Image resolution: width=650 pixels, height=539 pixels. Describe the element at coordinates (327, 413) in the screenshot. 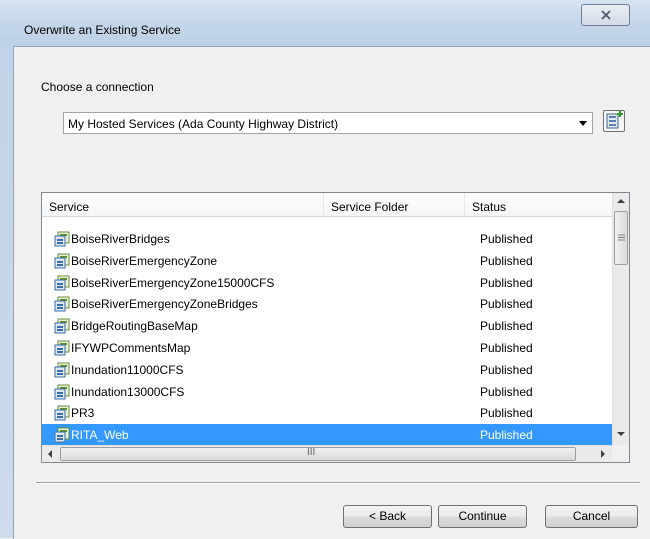

I see `table-row: PR3 Published` at that location.